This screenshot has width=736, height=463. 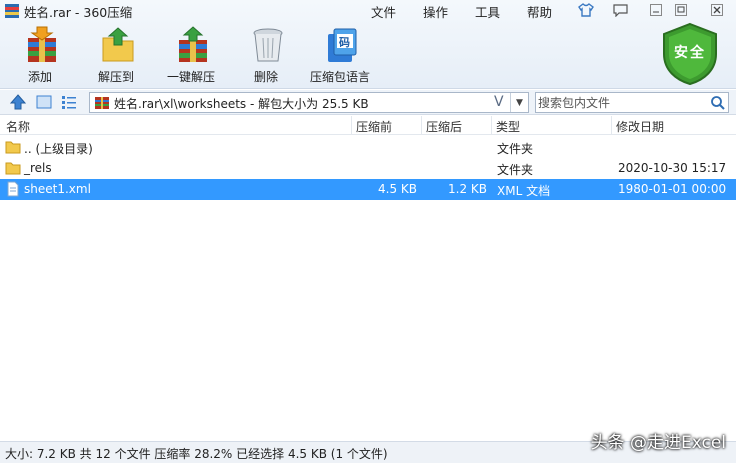 What do you see at coordinates (620, 10) in the screenshot?
I see `feedback-icon` at bounding box center [620, 10].